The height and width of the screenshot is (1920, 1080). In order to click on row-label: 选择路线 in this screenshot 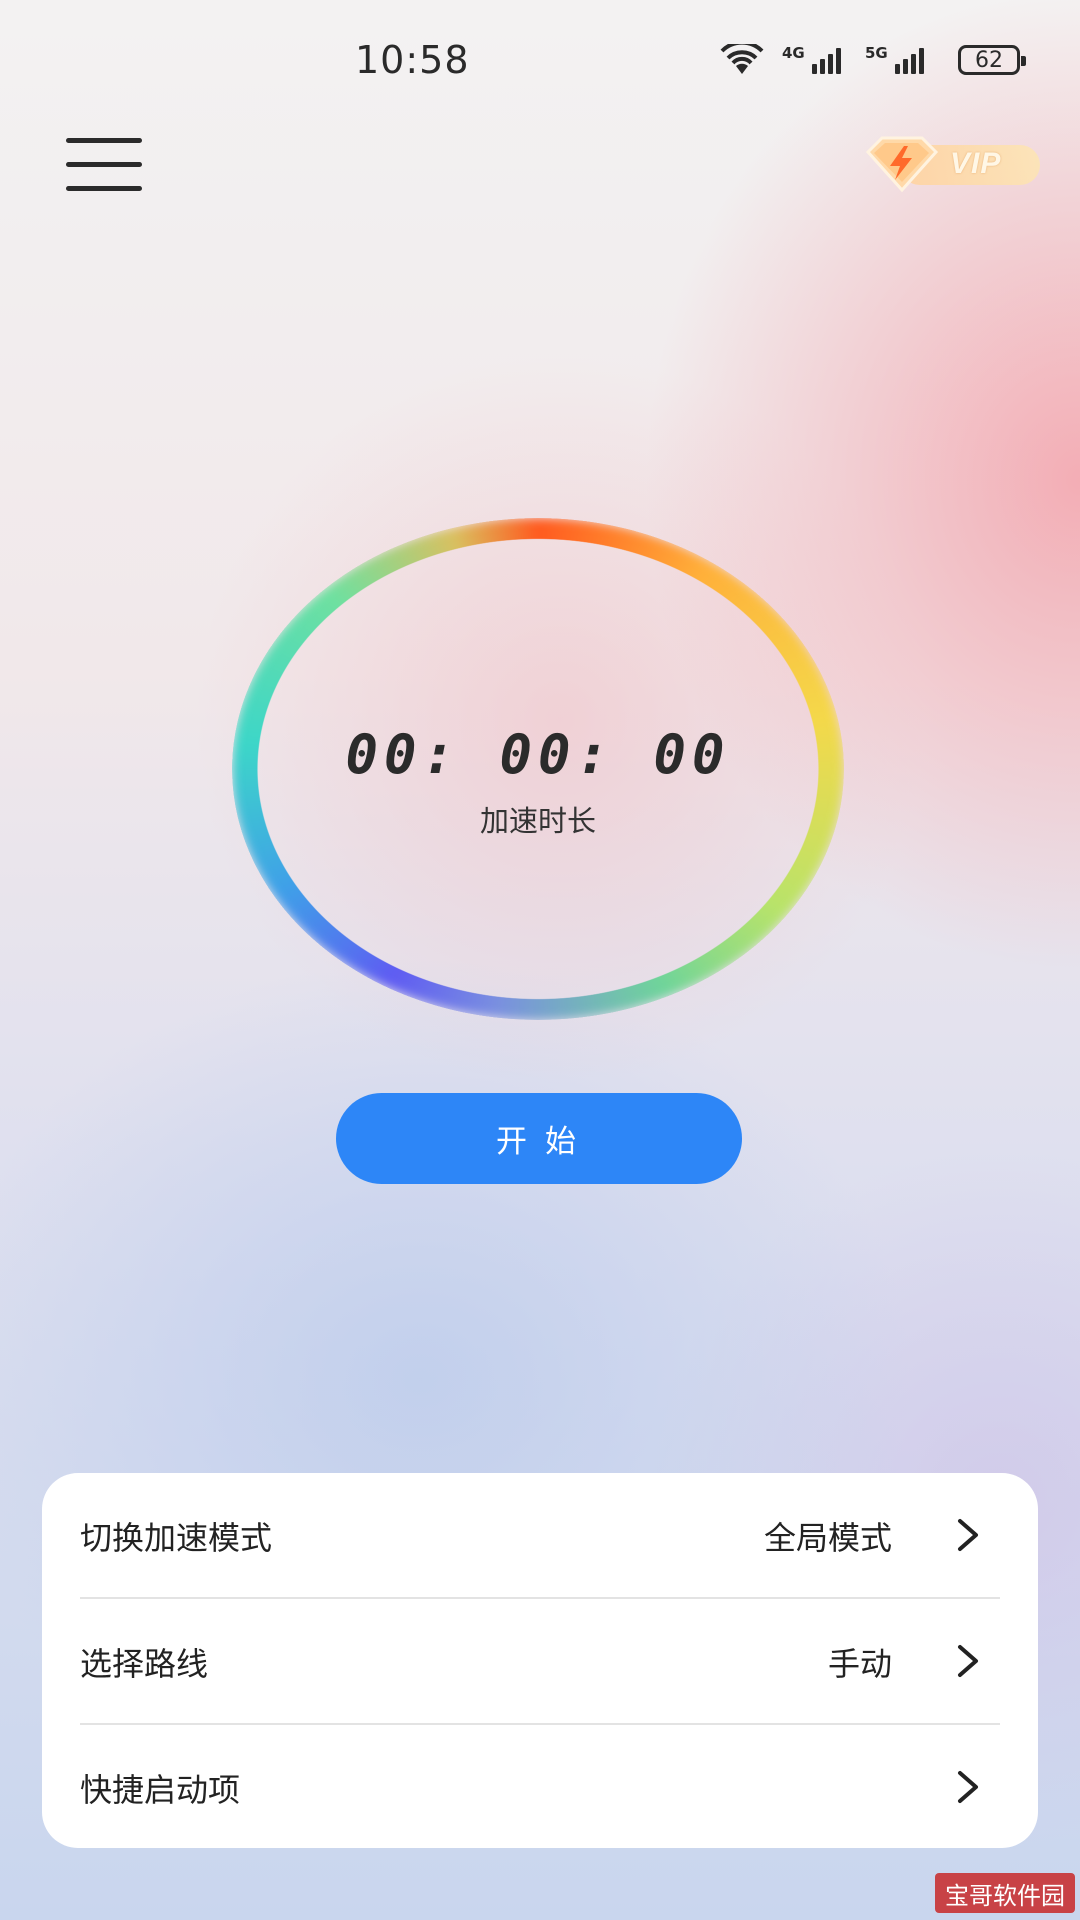, I will do `click(144, 1664)`.